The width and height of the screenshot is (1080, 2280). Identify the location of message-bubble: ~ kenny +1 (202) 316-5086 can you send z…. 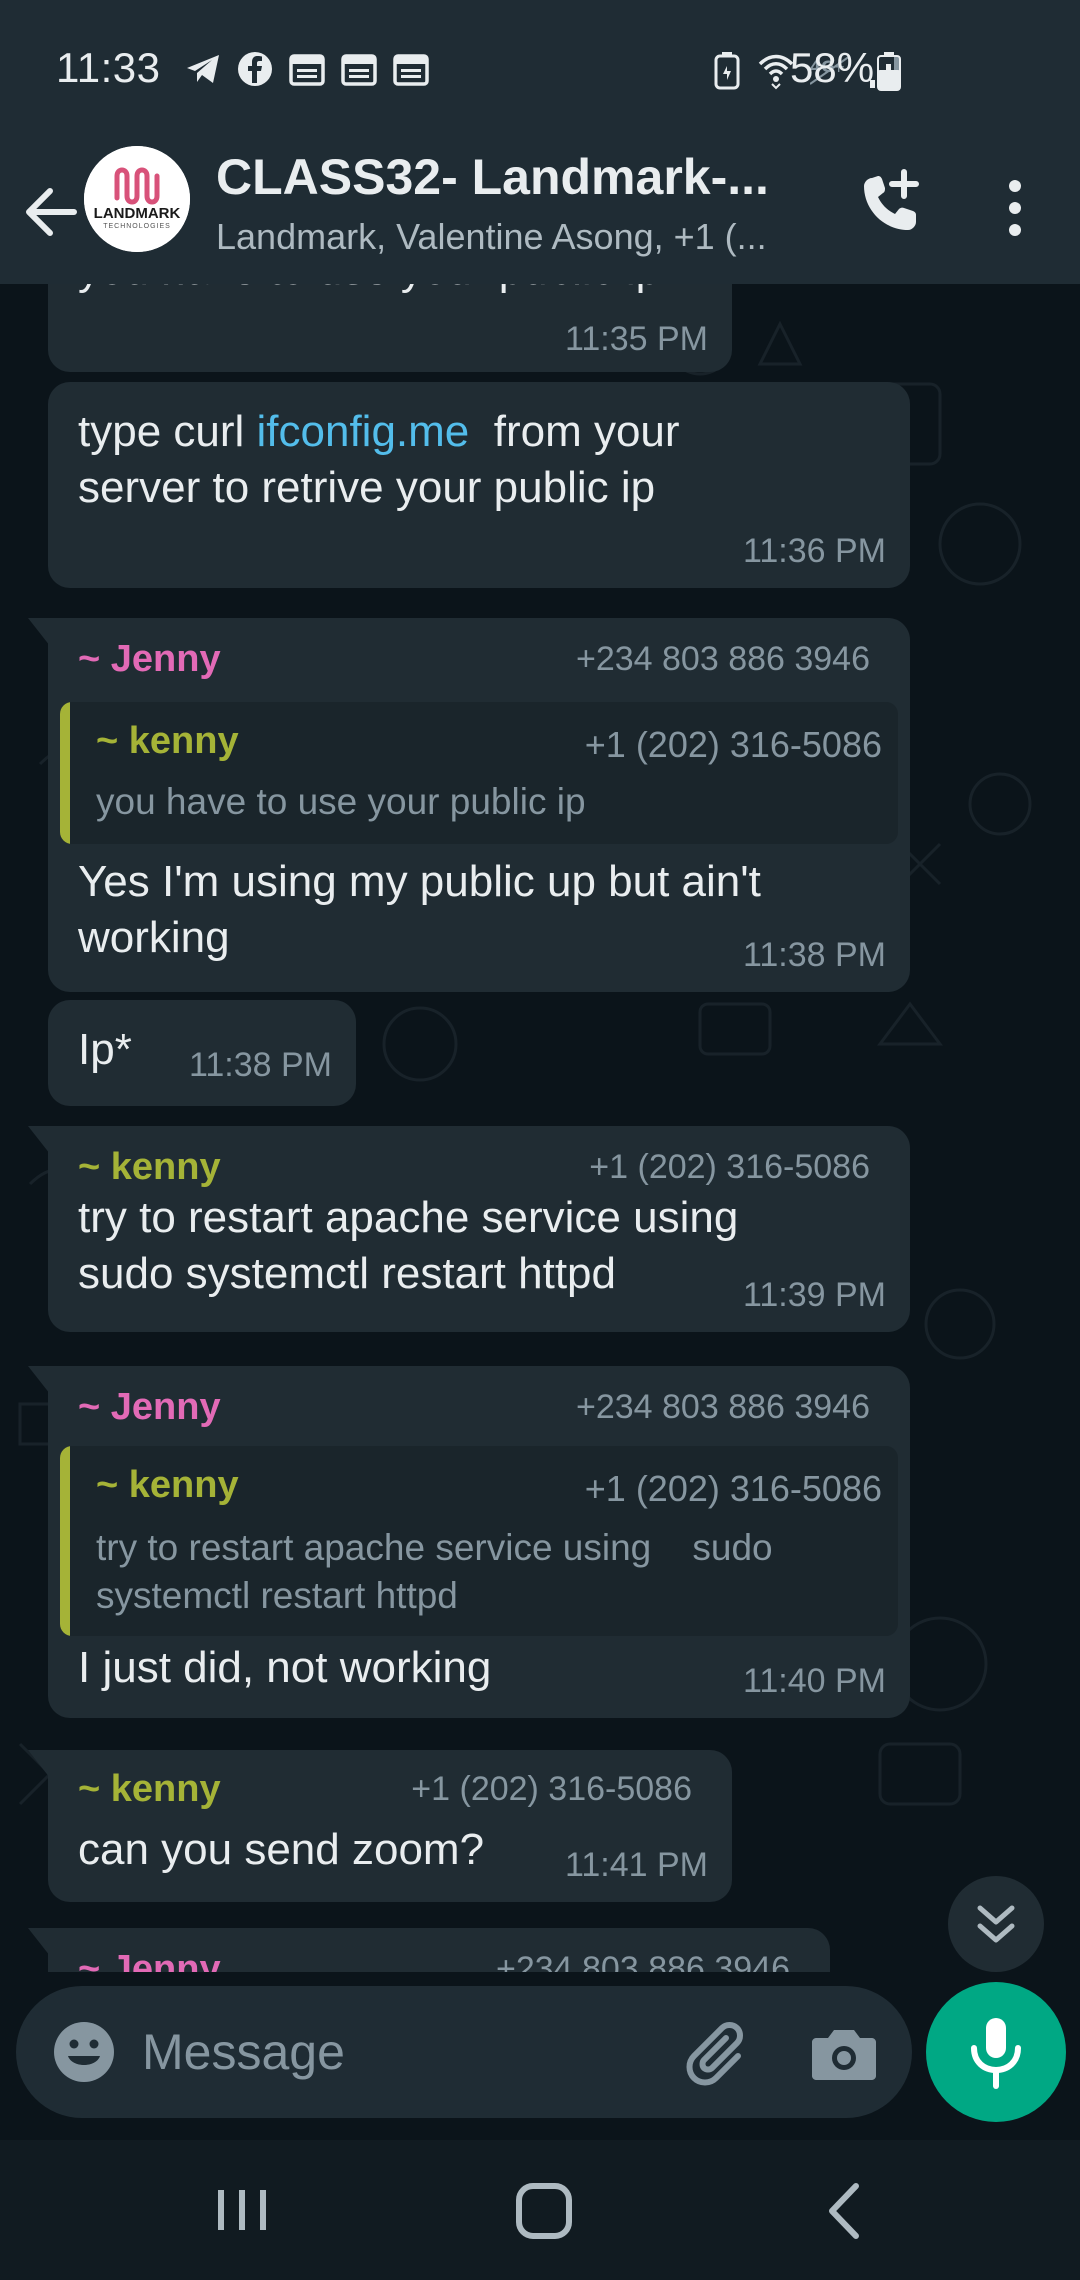
(380, 1826).